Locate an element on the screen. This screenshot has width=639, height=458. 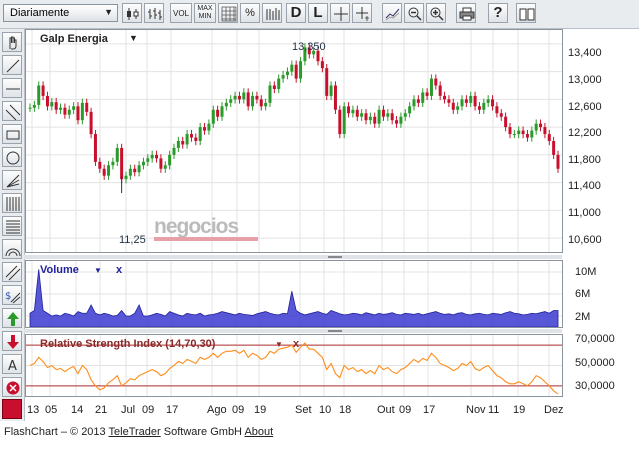
fibonacci-retracement-button is located at coordinates (12, 226).